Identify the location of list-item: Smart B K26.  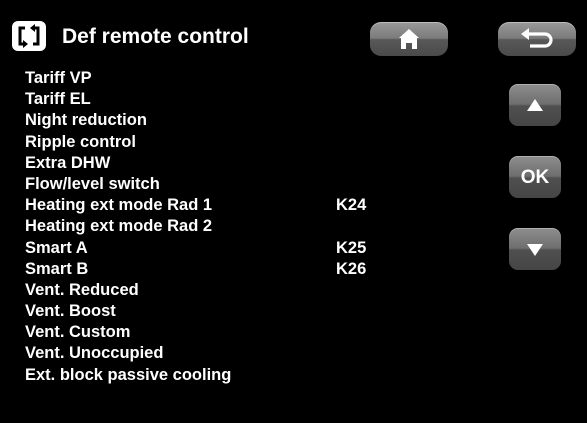
(260, 269).